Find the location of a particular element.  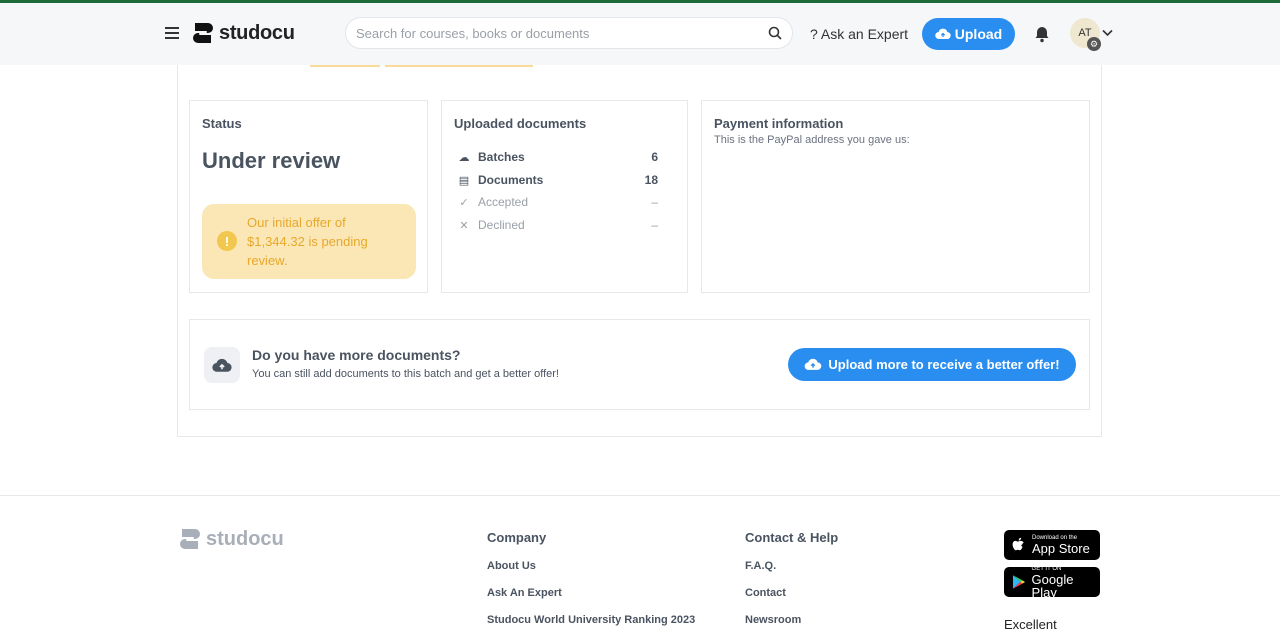

studocu-logo: studocu is located at coordinates (243, 33).